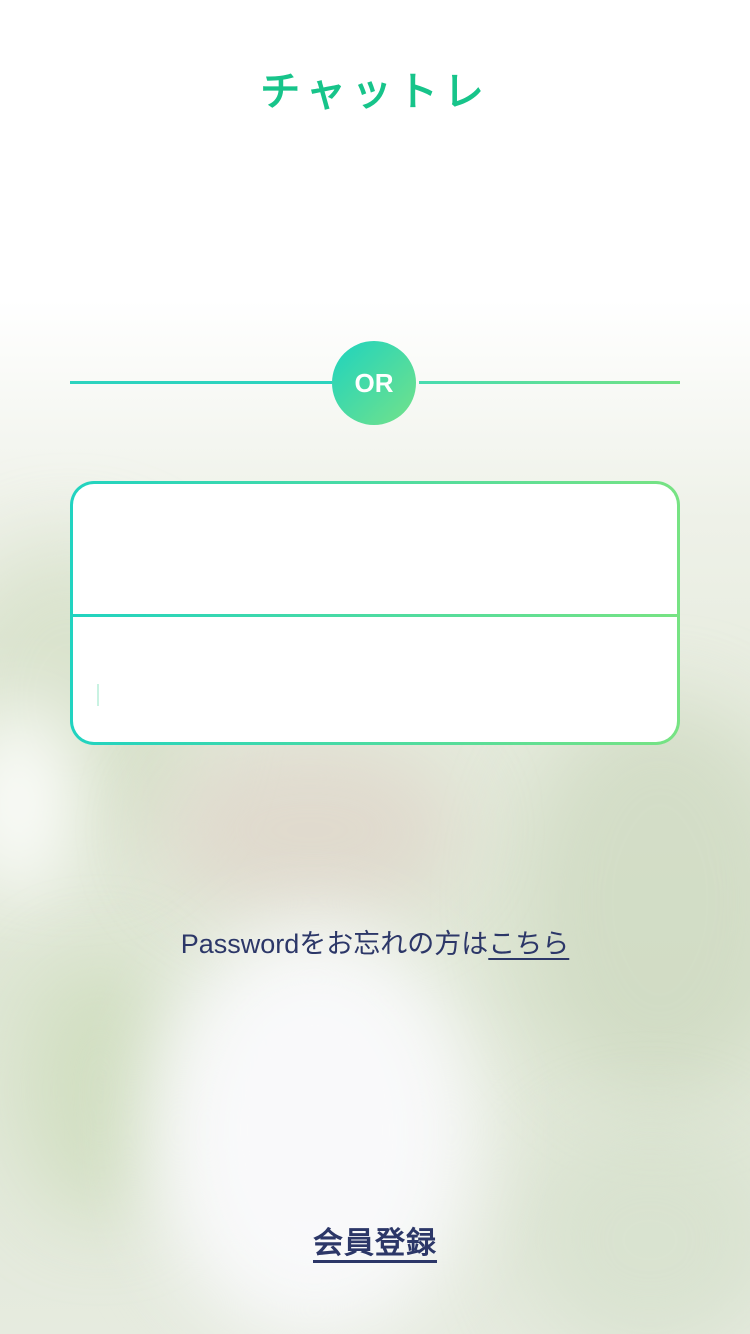  Describe the element at coordinates (375, 679) in the screenshot. I see `password-input` at that location.